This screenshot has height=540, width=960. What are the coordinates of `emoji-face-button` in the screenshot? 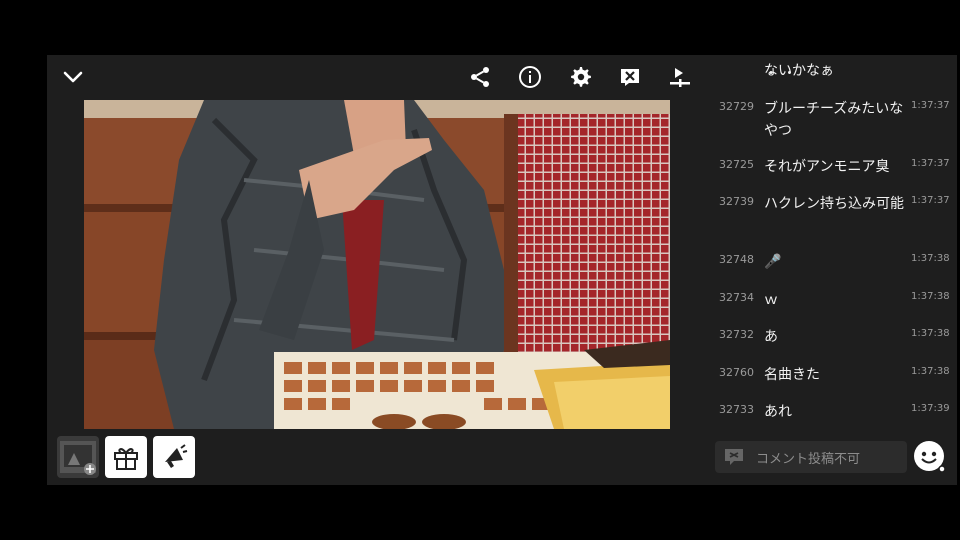 It's located at (930, 457).